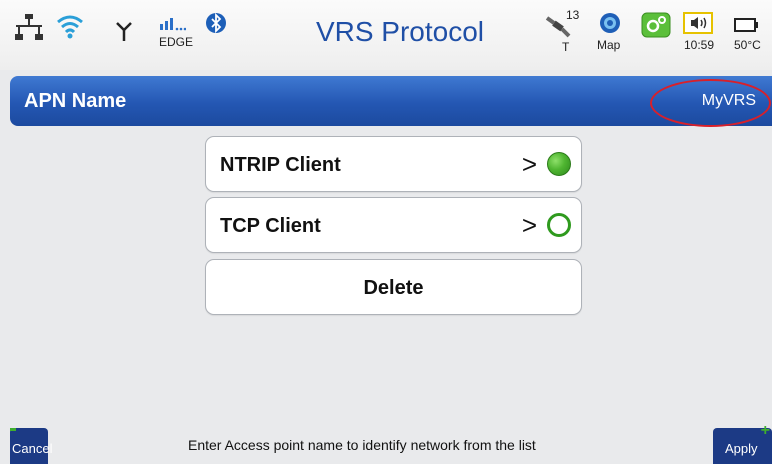  What do you see at coordinates (280, 165) in the screenshot?
I see `list-item-label: NTRIP Client` at bounding box center [280, 165].